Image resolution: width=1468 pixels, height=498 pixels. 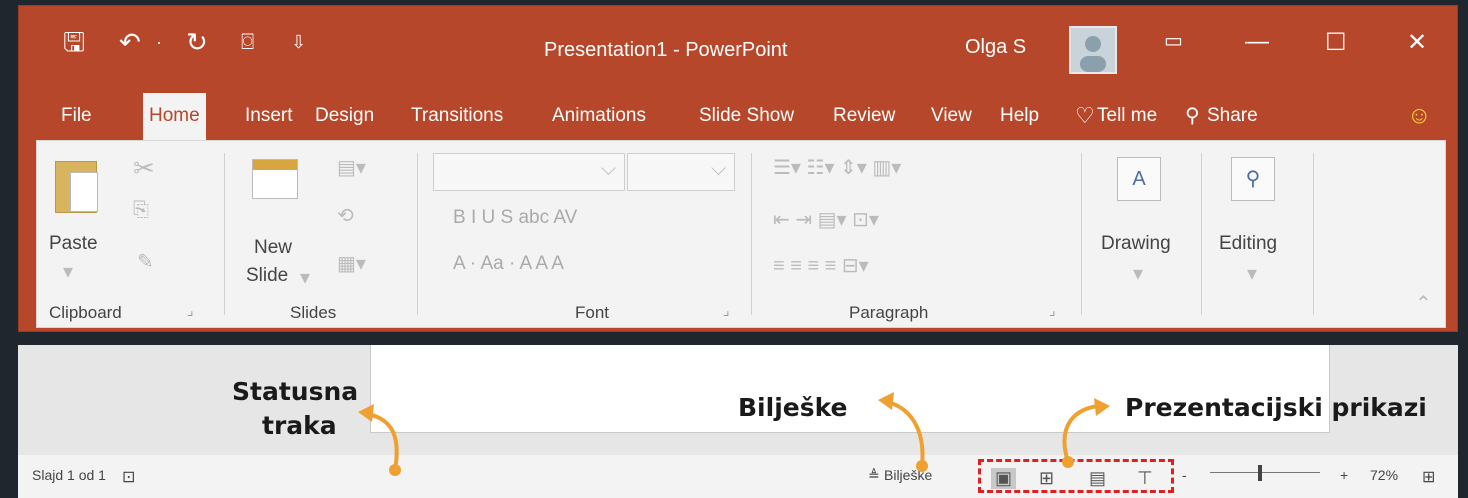 What do you see at coordinates (351, 263) in the screenshot?
I see `section-icon: ▦▾` at bounding box center [351, 263].